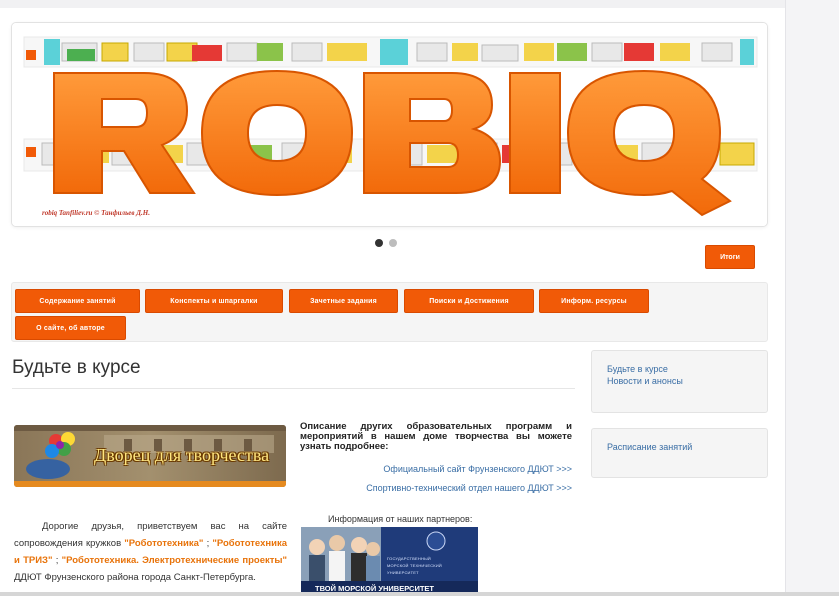 This screenshot has width=839, height=596. What do you see at coordinates (414, 565) in the screenshot?
I see `university-line-2: МОРСКОЙ ТЕХНИЧЕСКИЙ` at bounding box center [414, 565].